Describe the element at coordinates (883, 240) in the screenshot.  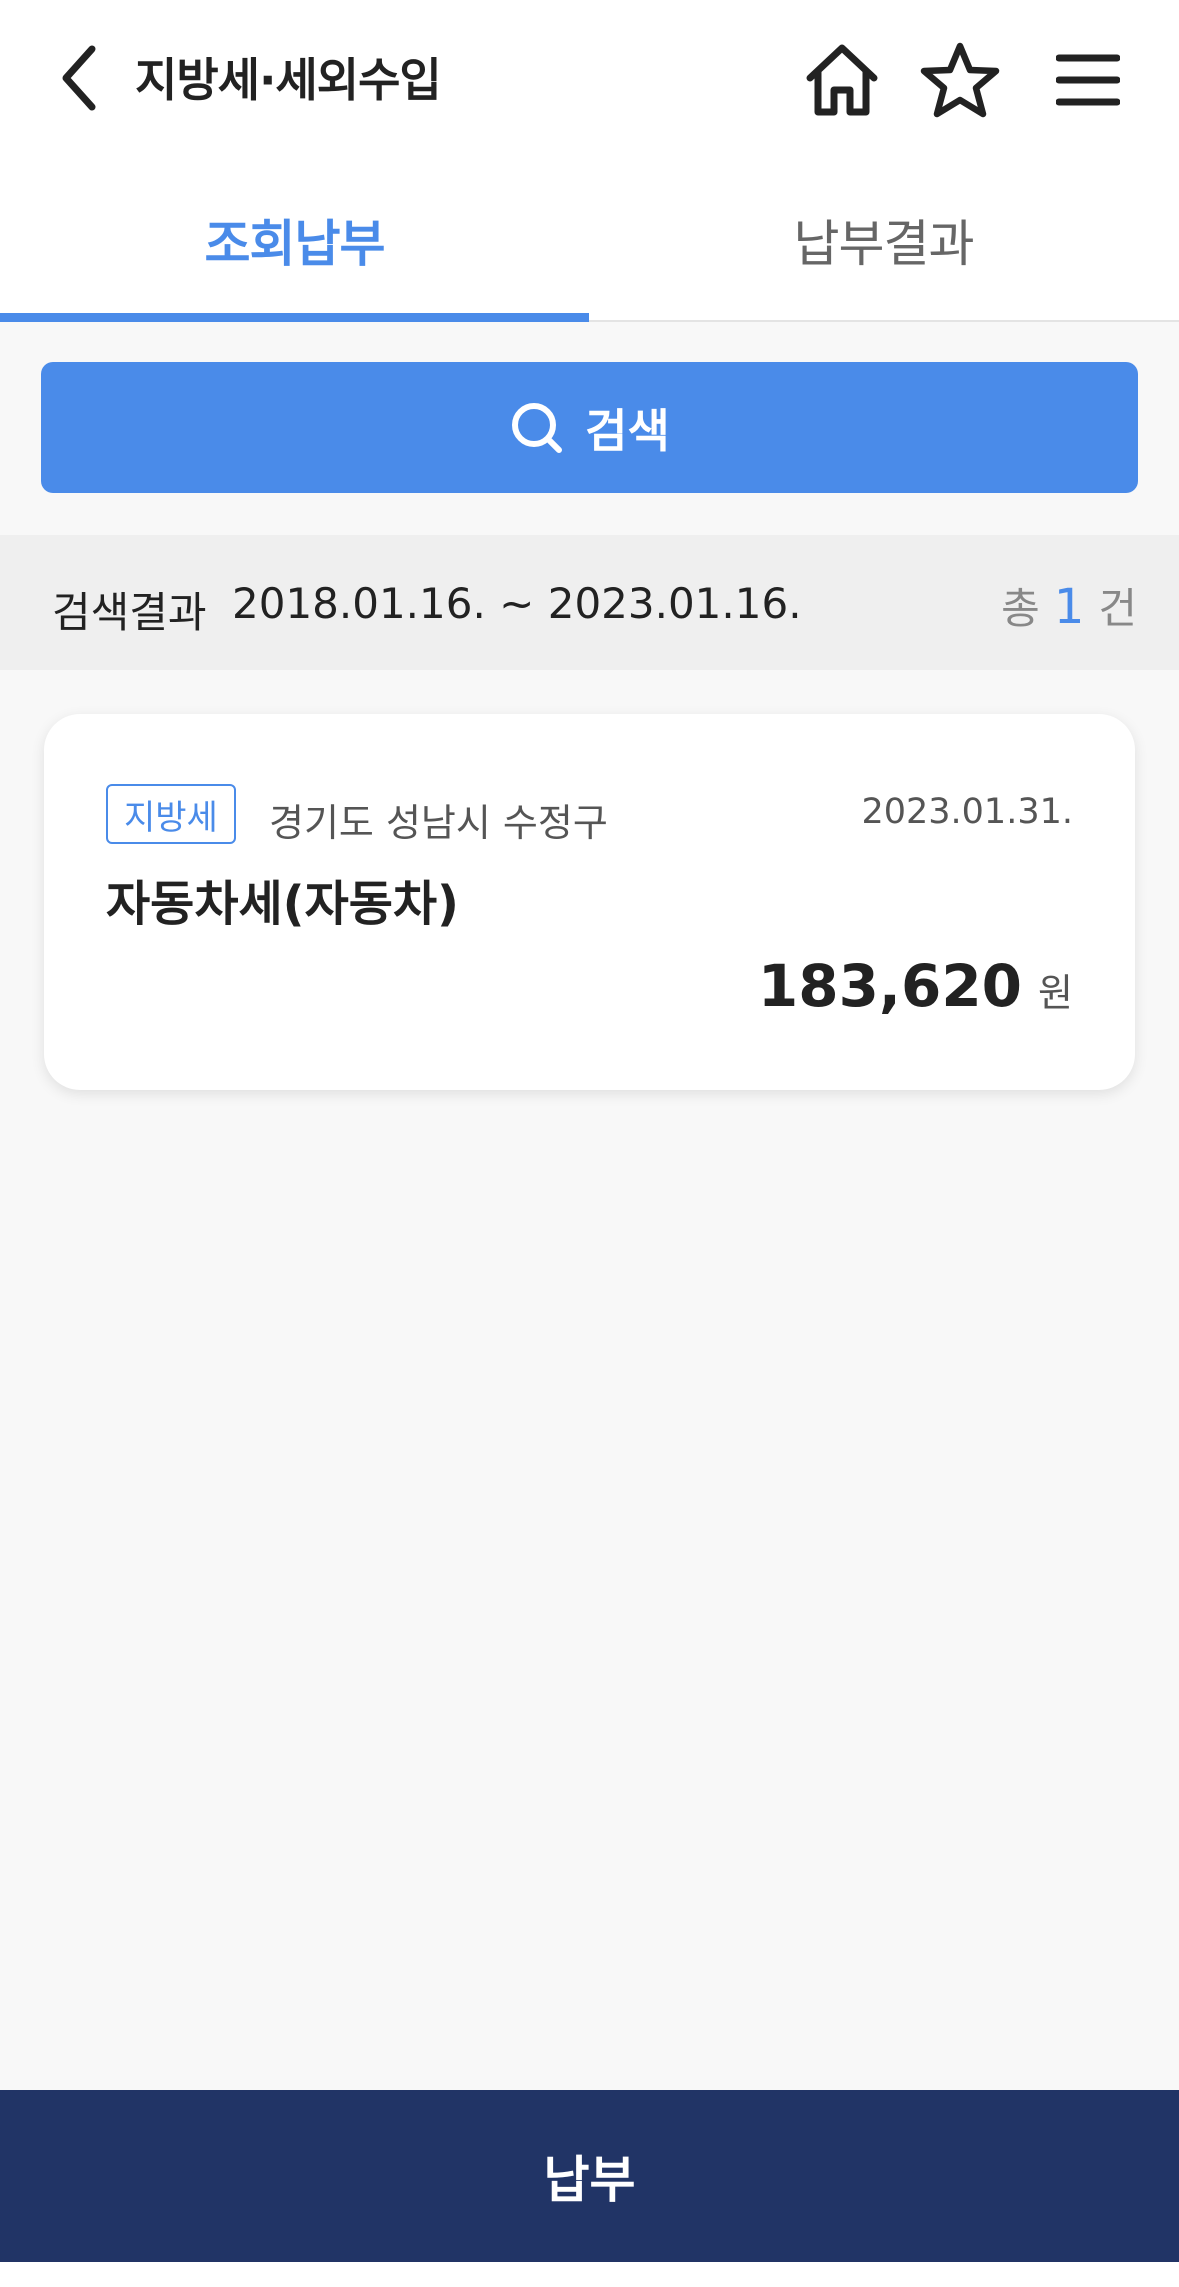
I see `tab-payment-result: 납부결과` at that location.